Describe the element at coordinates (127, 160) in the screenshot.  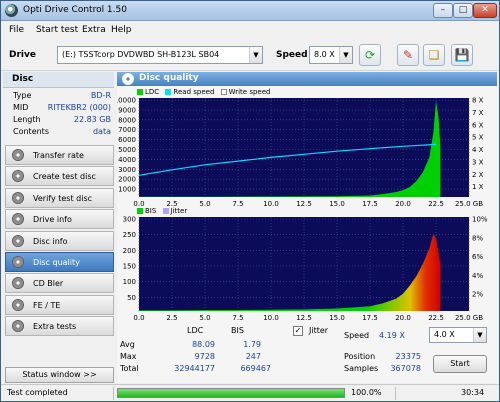
I see `y-tick-label: 4000` at that location.